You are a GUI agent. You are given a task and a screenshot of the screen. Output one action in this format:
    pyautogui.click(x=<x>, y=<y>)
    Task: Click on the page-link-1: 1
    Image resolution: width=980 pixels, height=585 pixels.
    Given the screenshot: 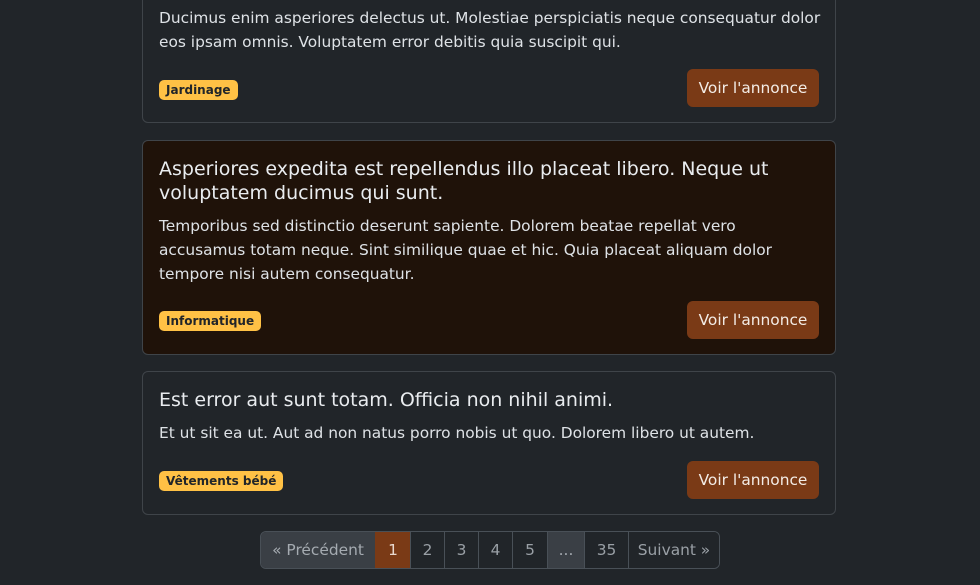 What is the action you would take?
    pyautogui.click(x=392, y=550)
    